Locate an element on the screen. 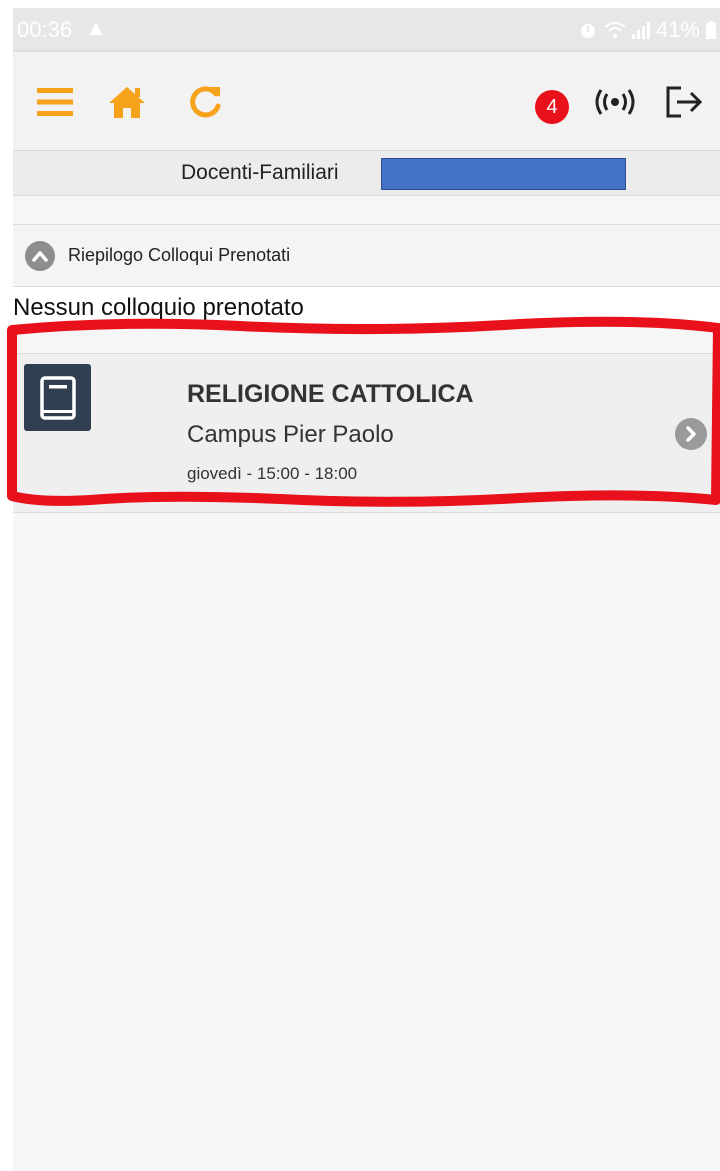 This screenshot has height=1171, width=720. chevron-right-icon is located at coordinates (691, 434).